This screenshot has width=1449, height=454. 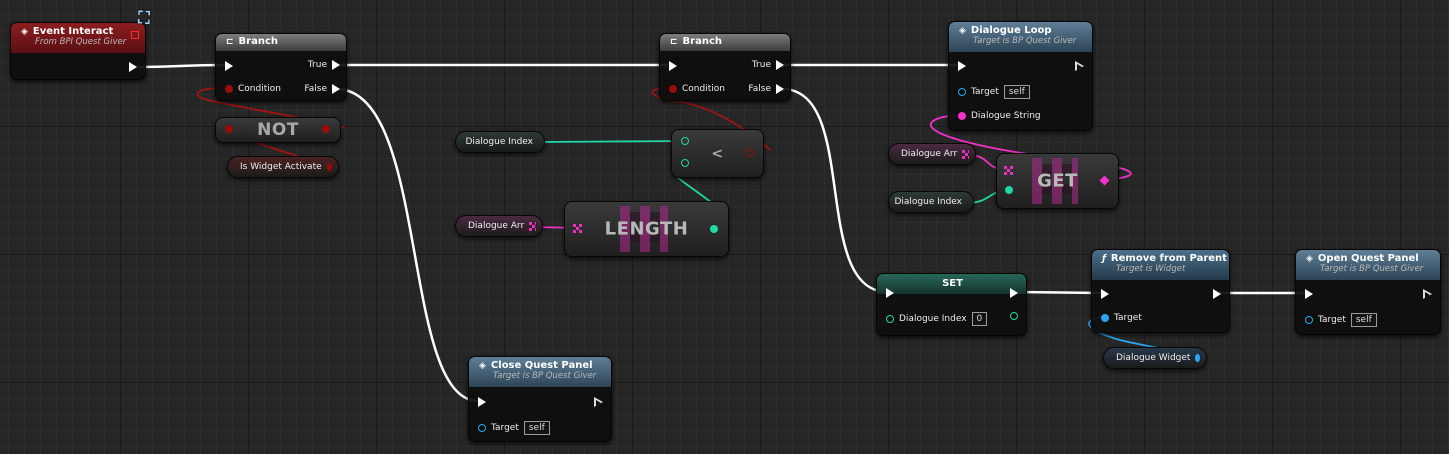 I want to click on set-node: SET Dialogue Index 0, so click(x=951, y=304).